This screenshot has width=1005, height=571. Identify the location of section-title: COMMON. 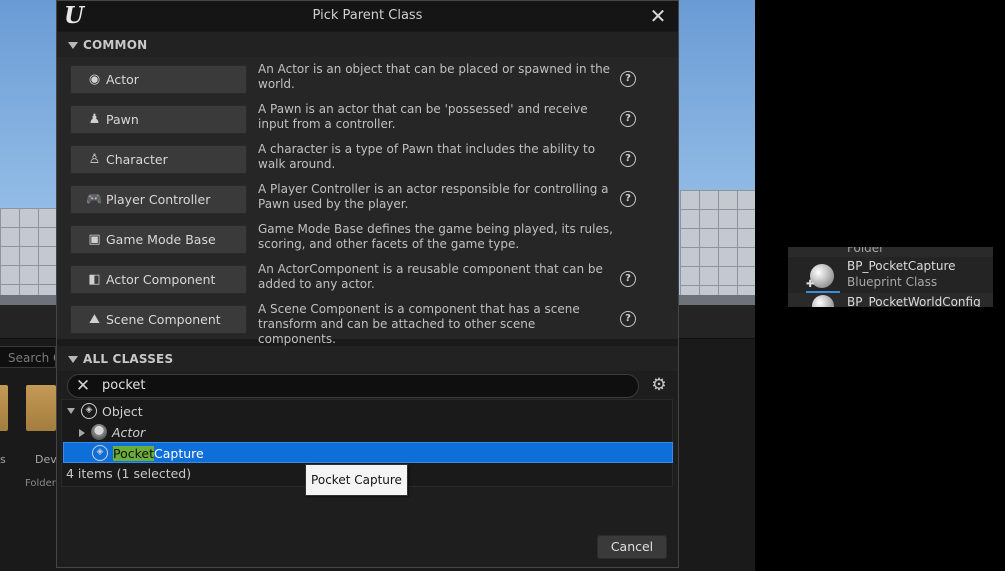
(115, 45).